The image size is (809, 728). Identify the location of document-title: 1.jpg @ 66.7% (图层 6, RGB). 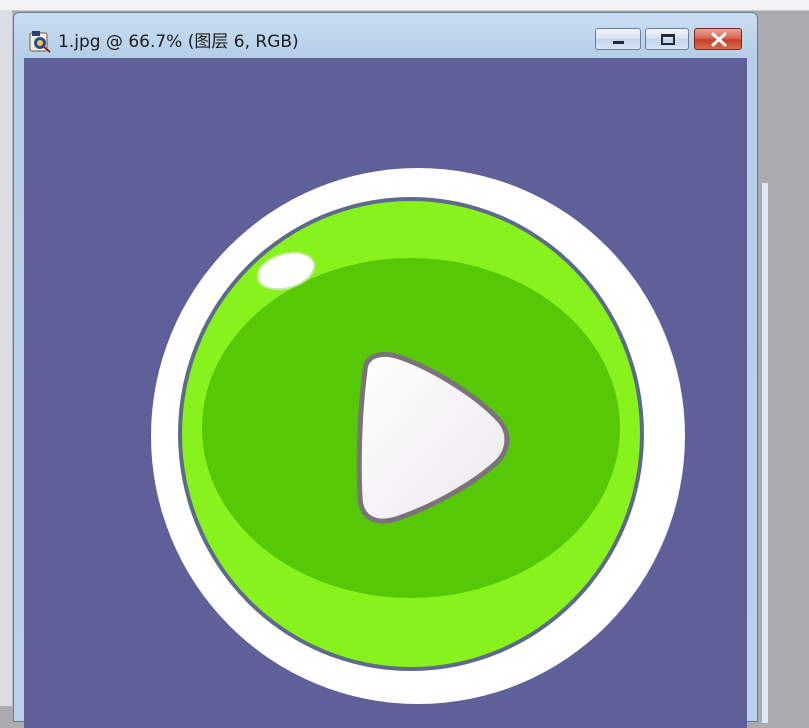
(178, 42).